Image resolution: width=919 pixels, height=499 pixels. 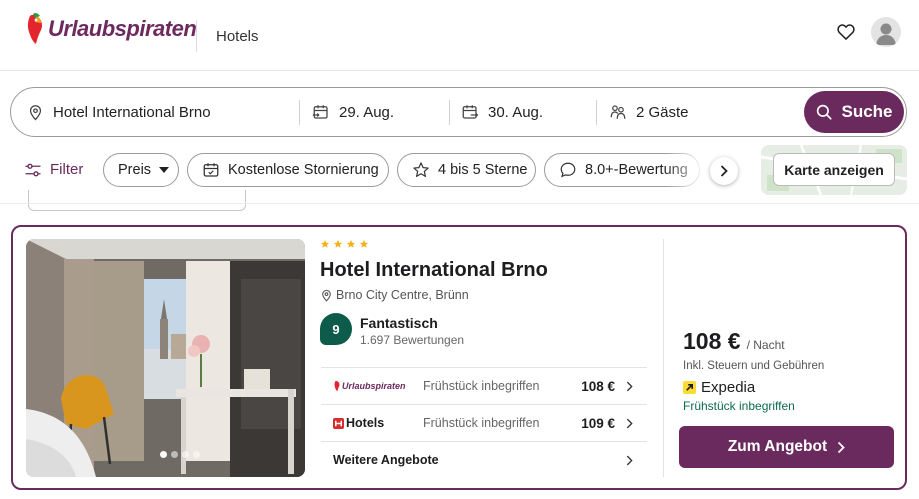 I want to click on checkin-field: 29. Aug., so click(x=353, y=112).